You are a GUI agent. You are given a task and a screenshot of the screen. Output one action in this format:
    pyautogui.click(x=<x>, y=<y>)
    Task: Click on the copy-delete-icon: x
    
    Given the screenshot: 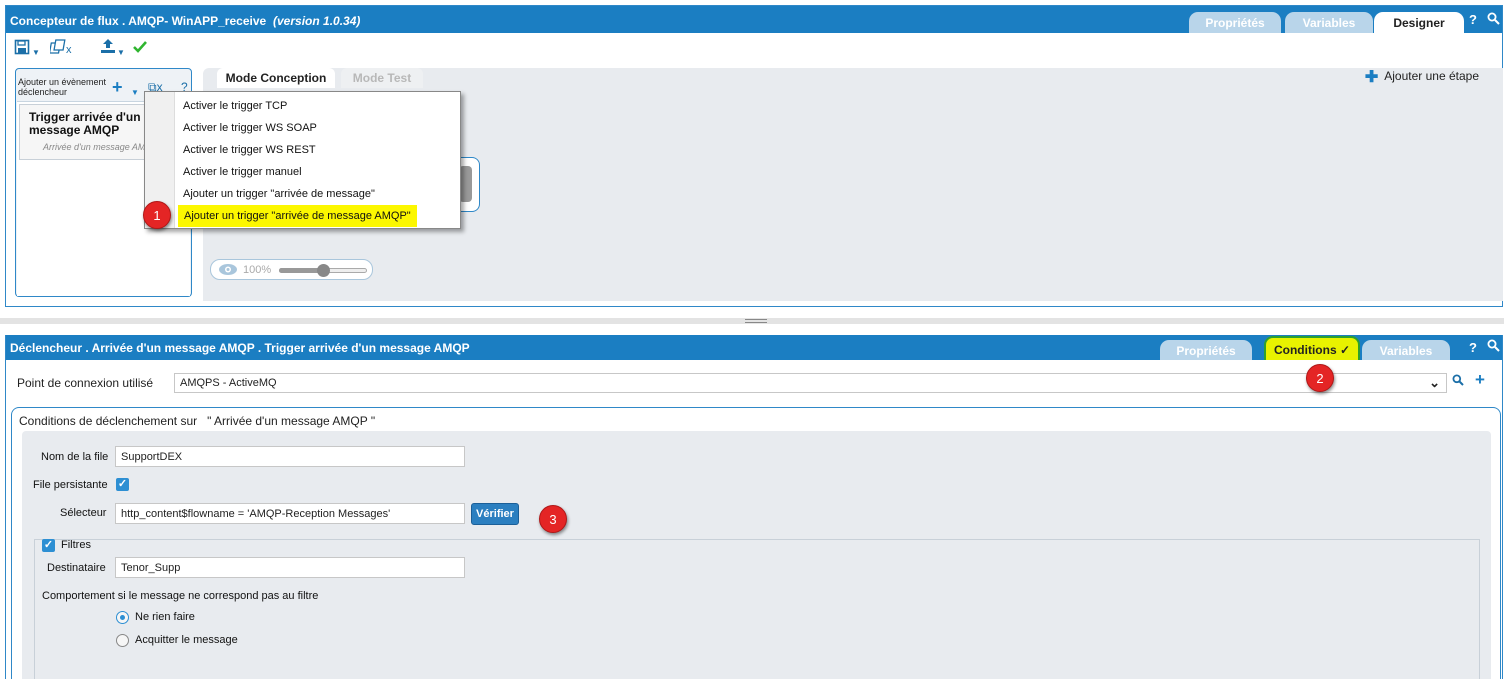 What is the action you would take?
    pyautogui.click(x=62, y=49)
    